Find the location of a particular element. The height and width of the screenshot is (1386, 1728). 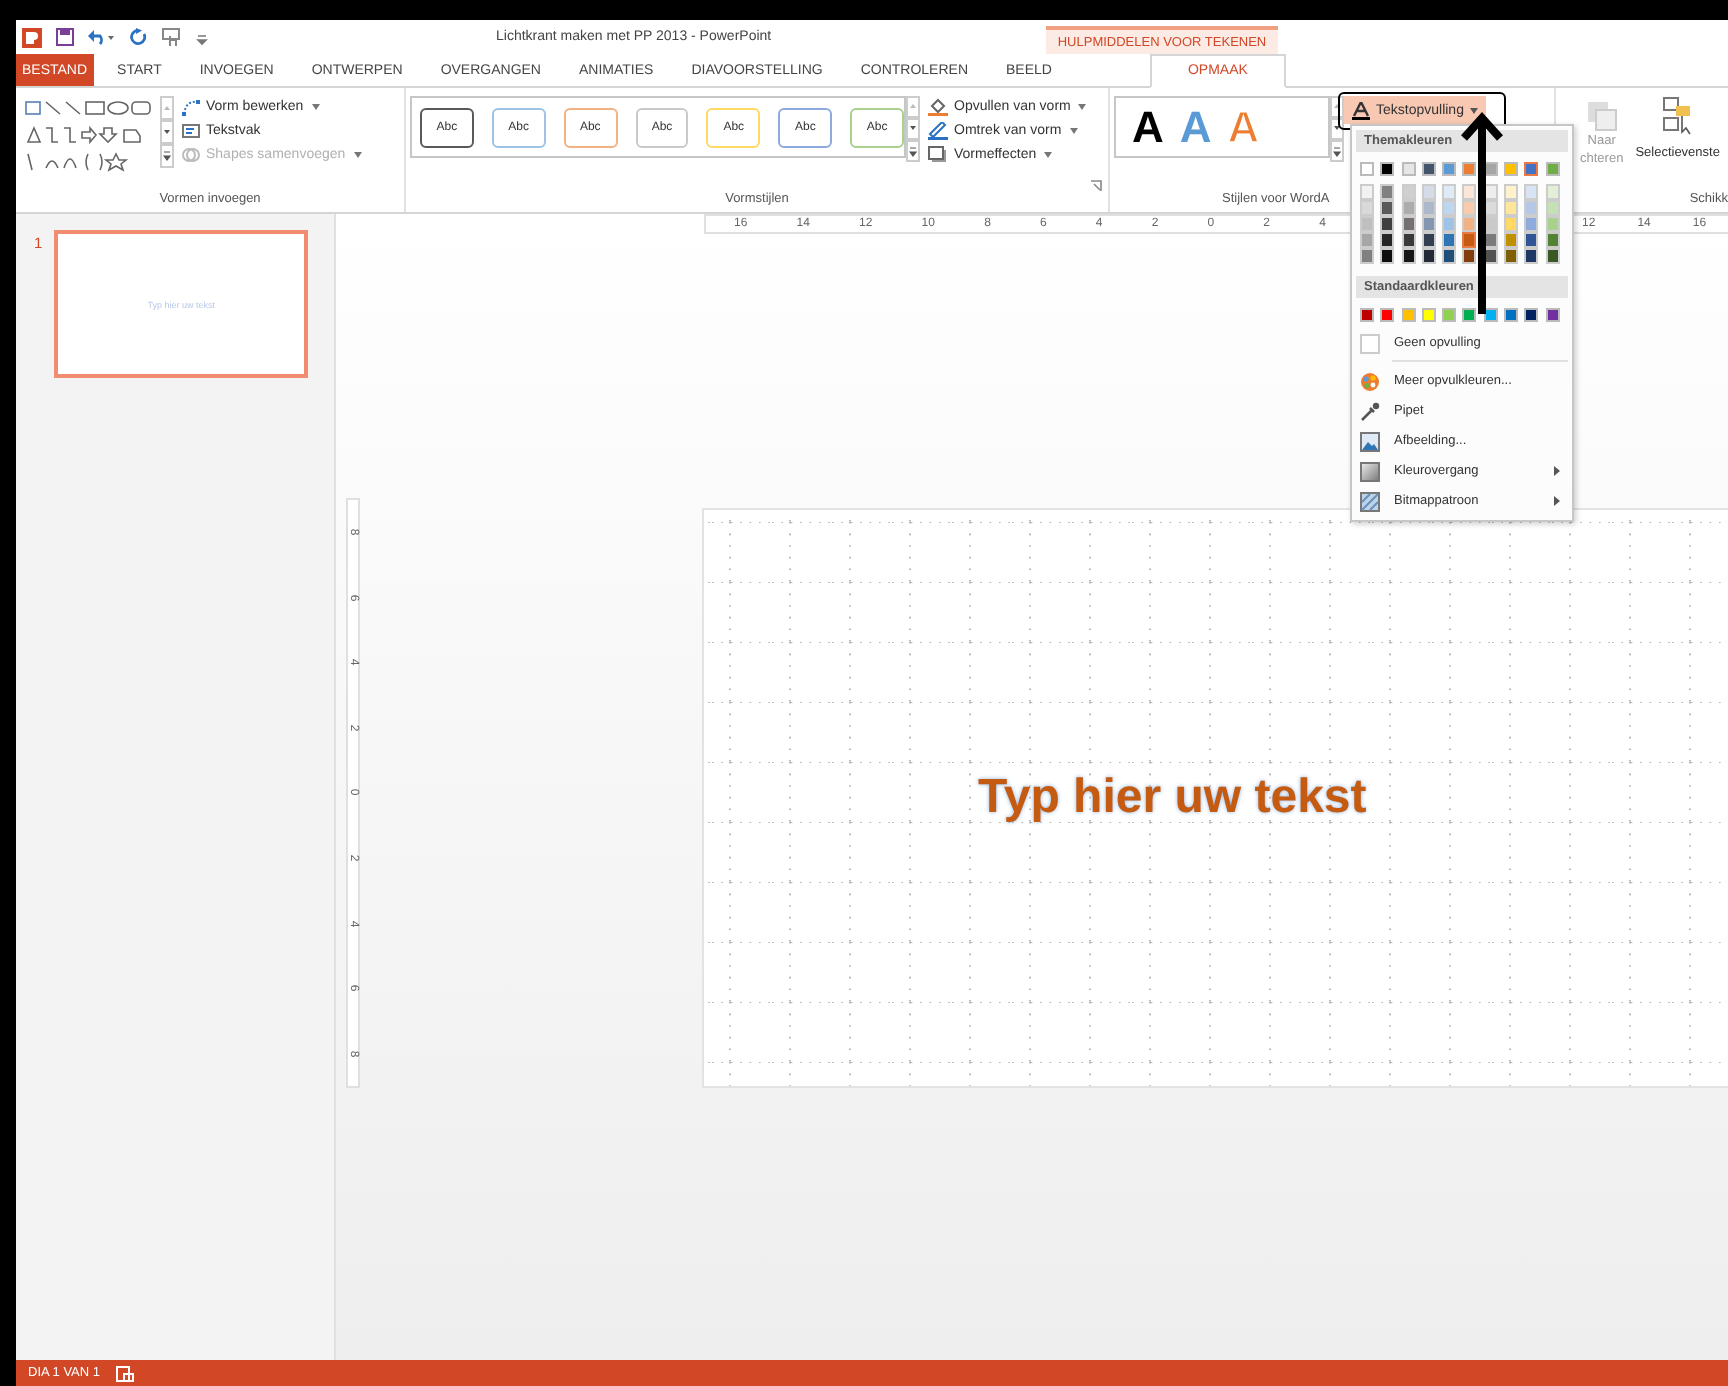

gradient-icon is located at coordinates (1370, 471).